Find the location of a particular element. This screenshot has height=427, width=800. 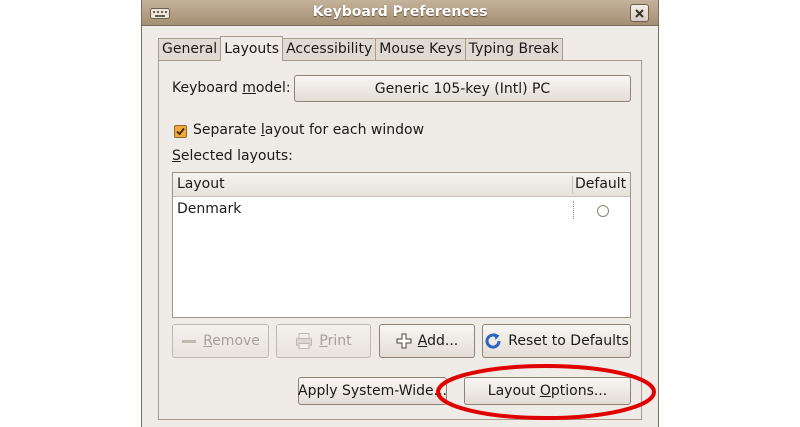

minus-icon is located at coordinates (189, 341).